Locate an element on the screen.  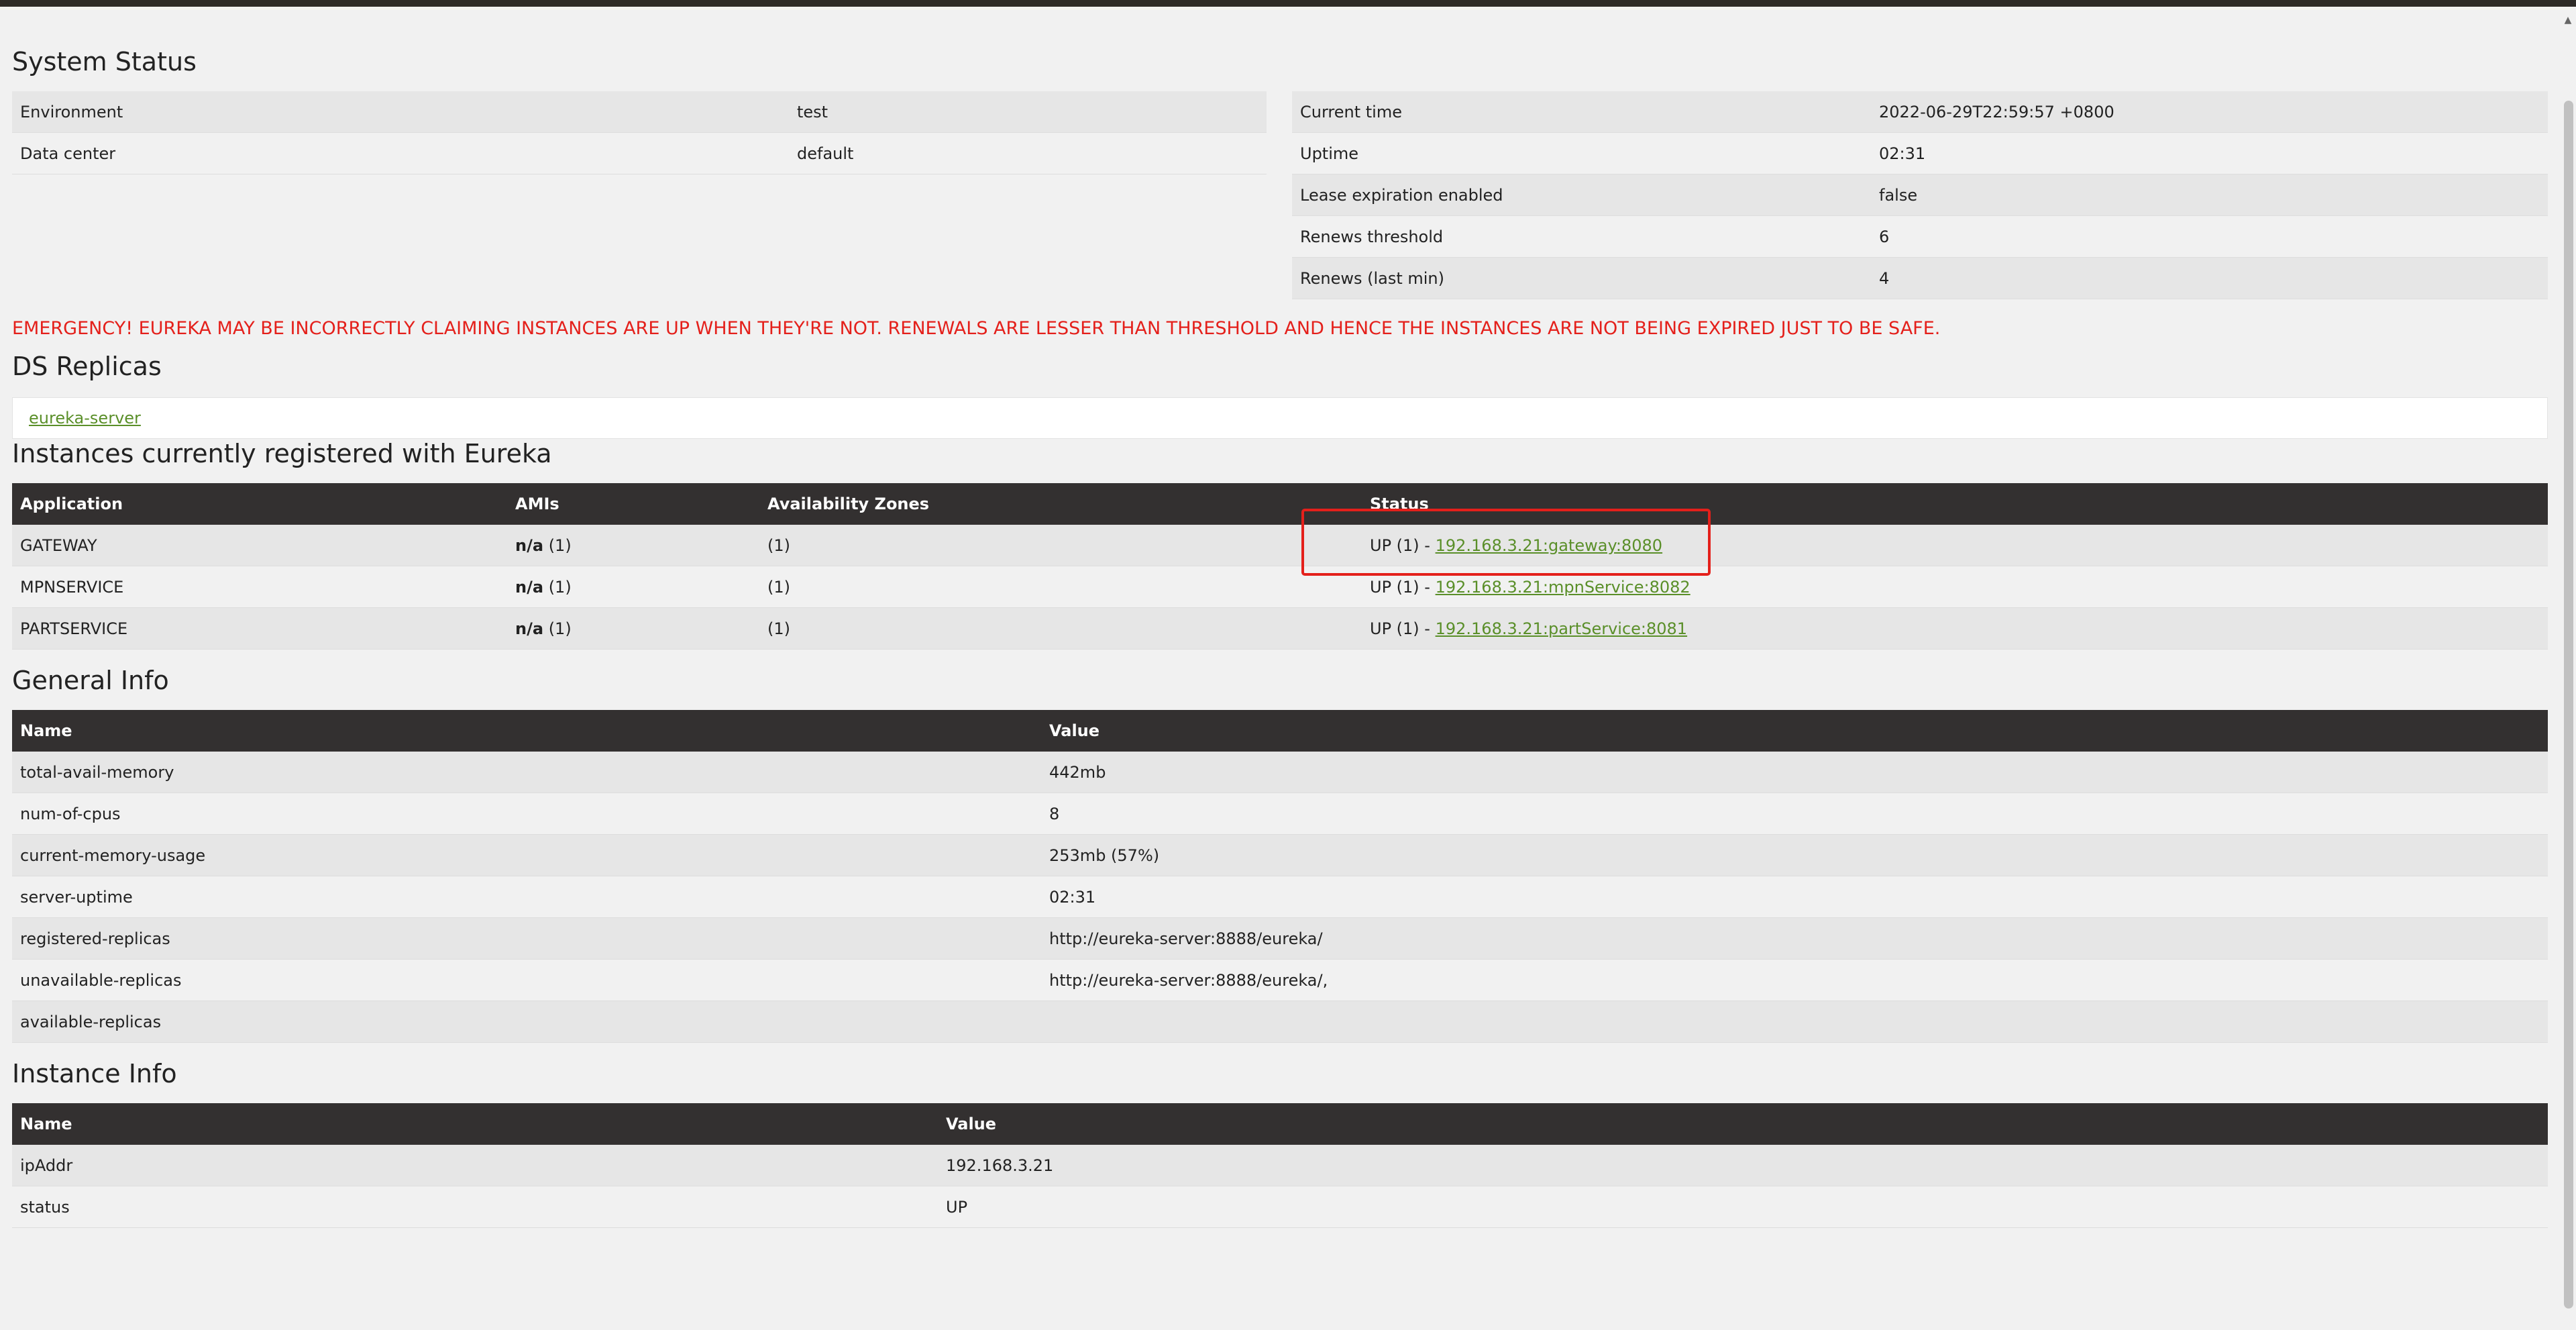
row-value: default is located at coordinates (1028, 153).